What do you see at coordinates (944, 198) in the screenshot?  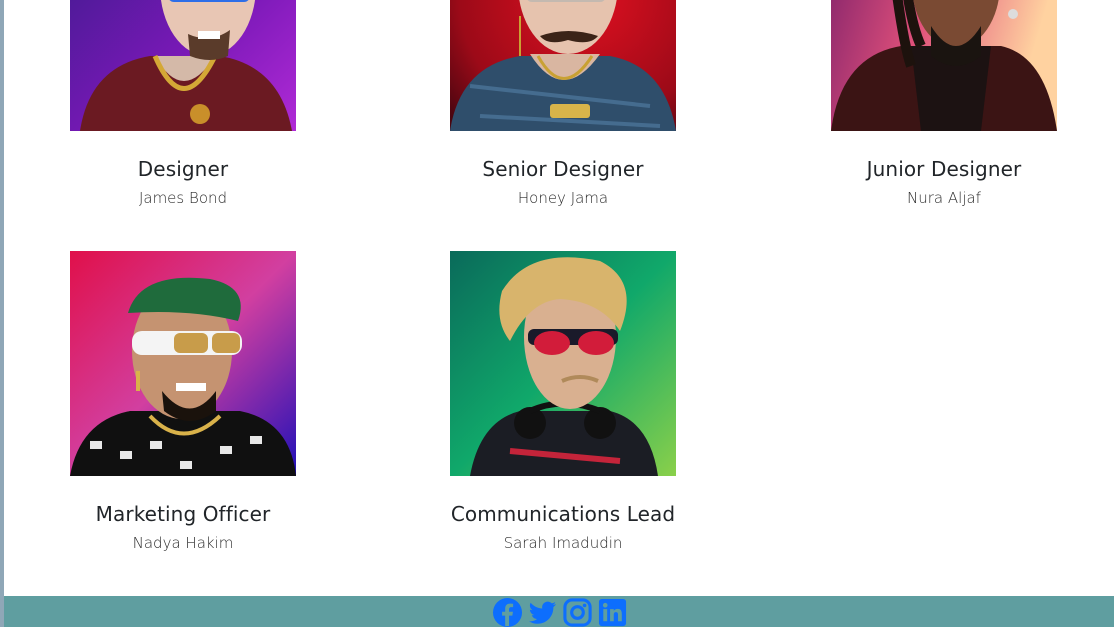 I see `team-member-name: Nura Aljaf` at bounding box center [944, 198].